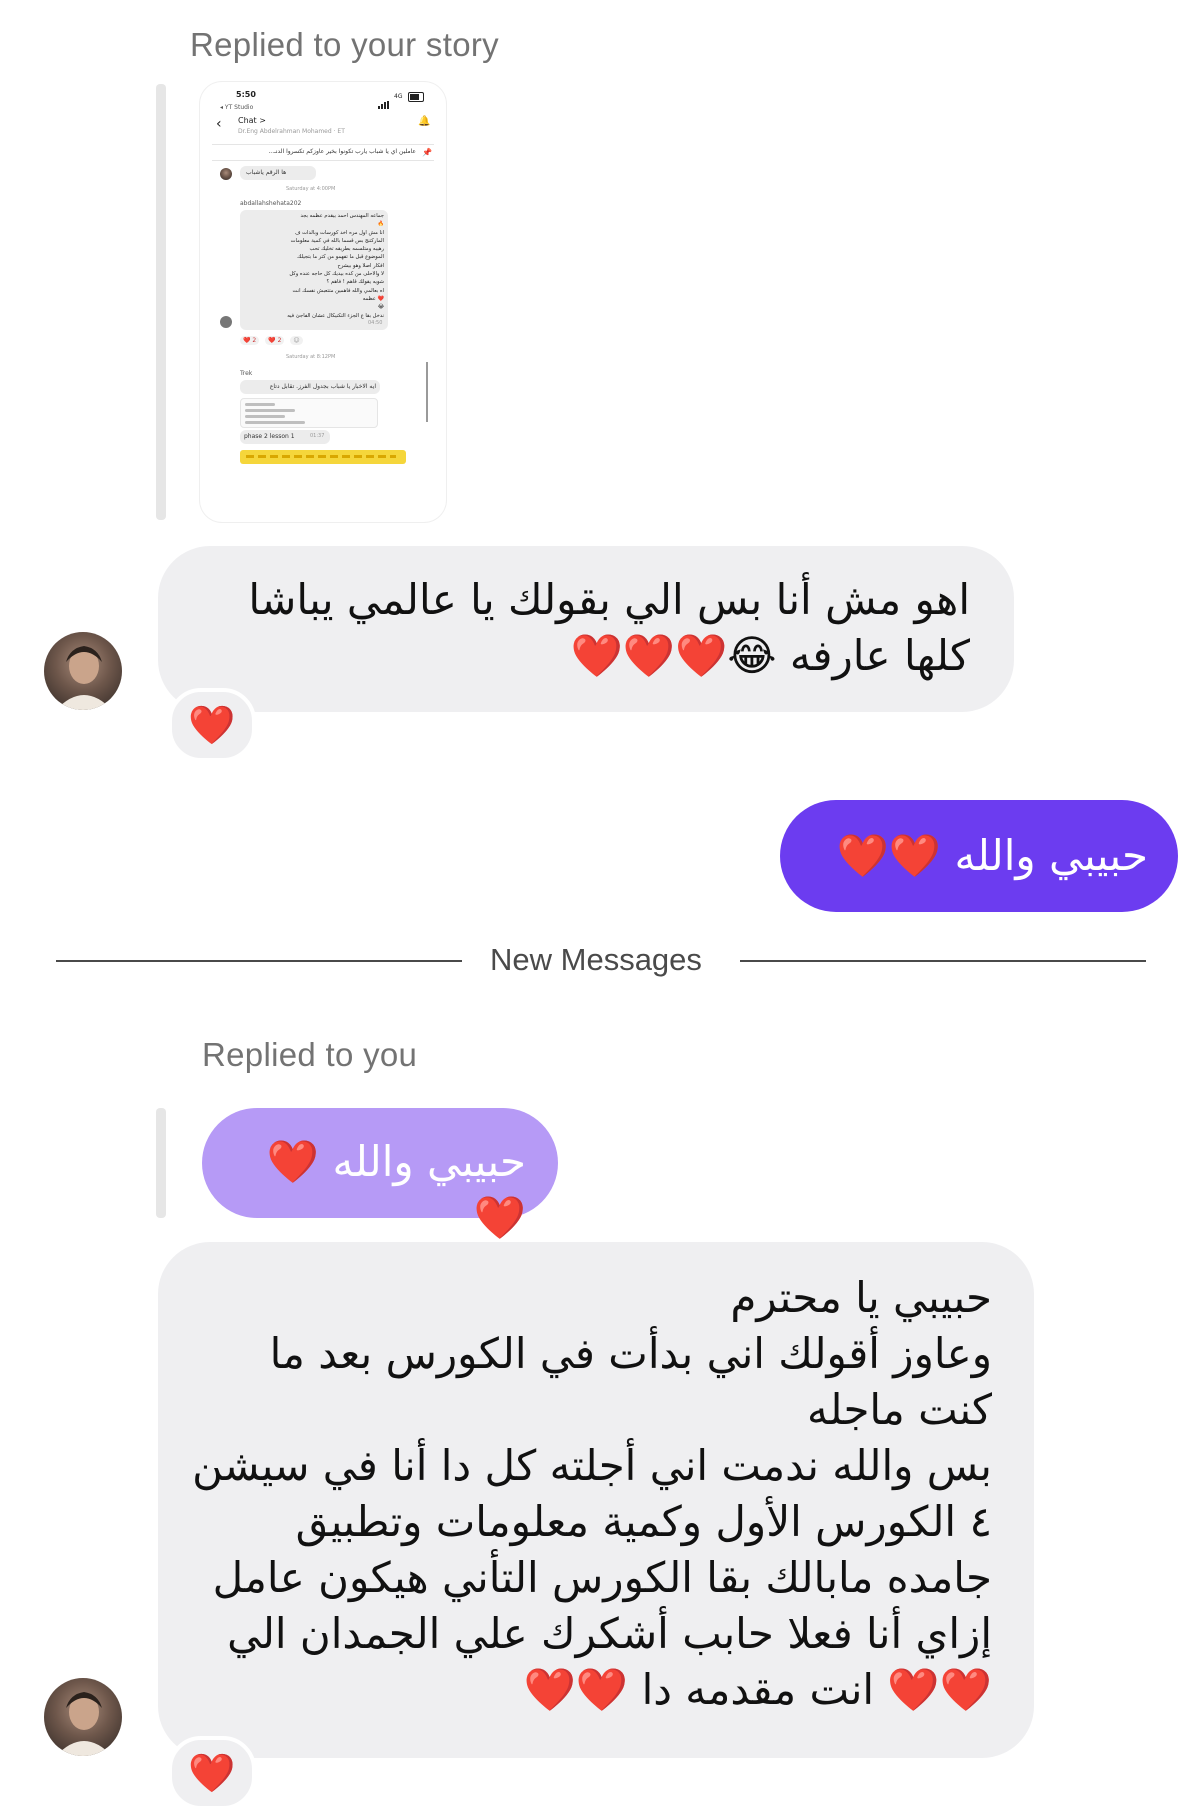 This screenshot has height=1810, width=1200. What do you see at coordinates (275, 340) in the screenshot?
I see `story-reaction-2: ❤️ 2` at bounding box center [275, 340].